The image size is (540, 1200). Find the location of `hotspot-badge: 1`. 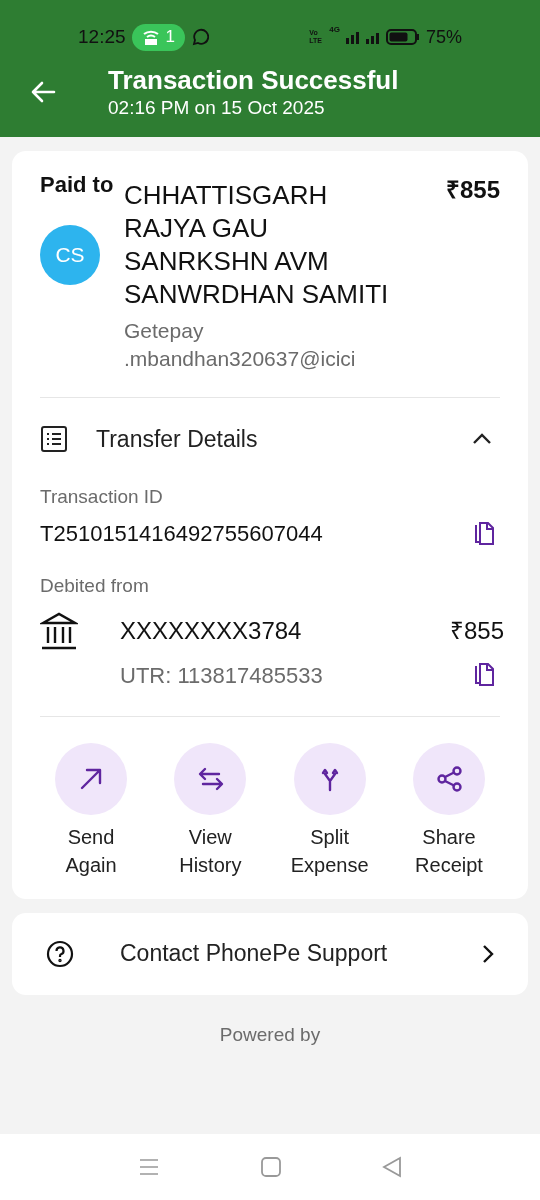

hotspot-badge: 1 is located at coordinates (158, 37).